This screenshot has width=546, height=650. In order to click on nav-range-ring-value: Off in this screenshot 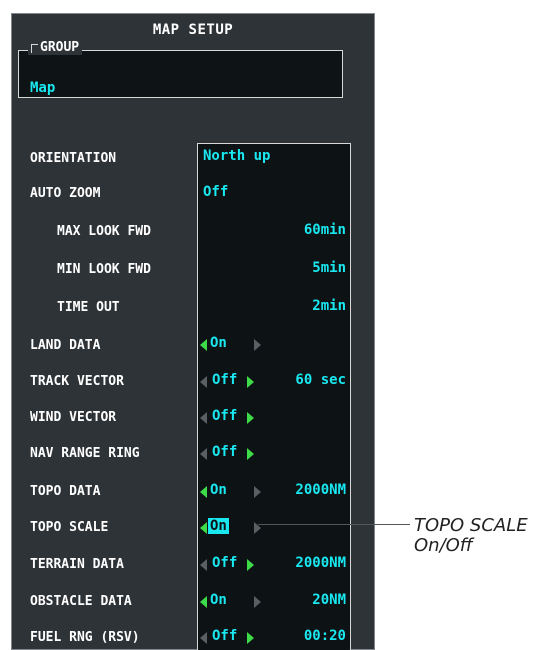, I will do `click(224, 452)`.